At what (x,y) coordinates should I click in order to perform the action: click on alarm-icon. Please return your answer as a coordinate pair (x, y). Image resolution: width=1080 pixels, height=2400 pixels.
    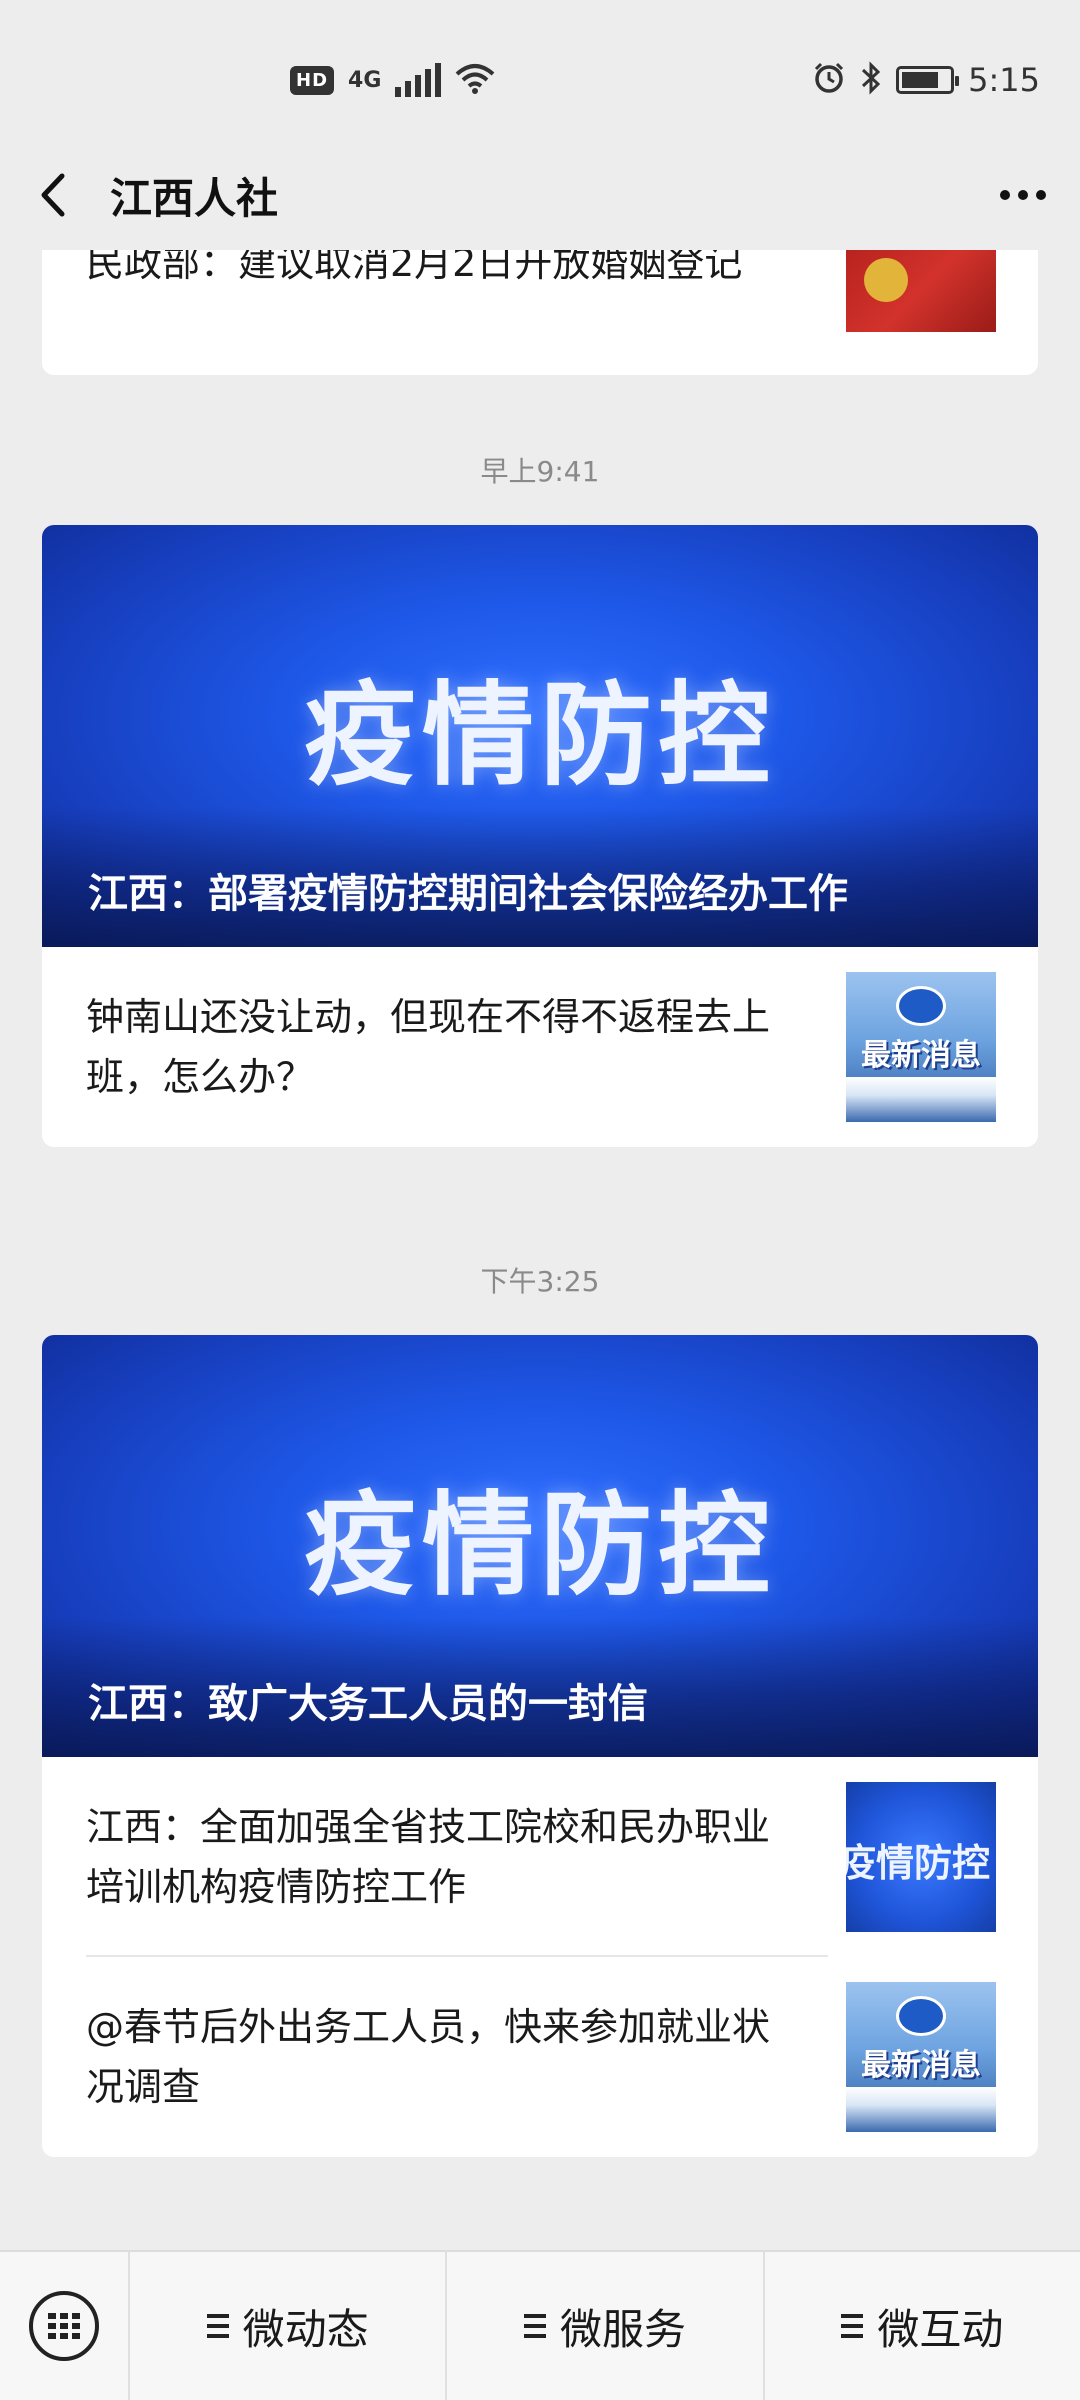
    Looking at the image, I should click on (829, 80).